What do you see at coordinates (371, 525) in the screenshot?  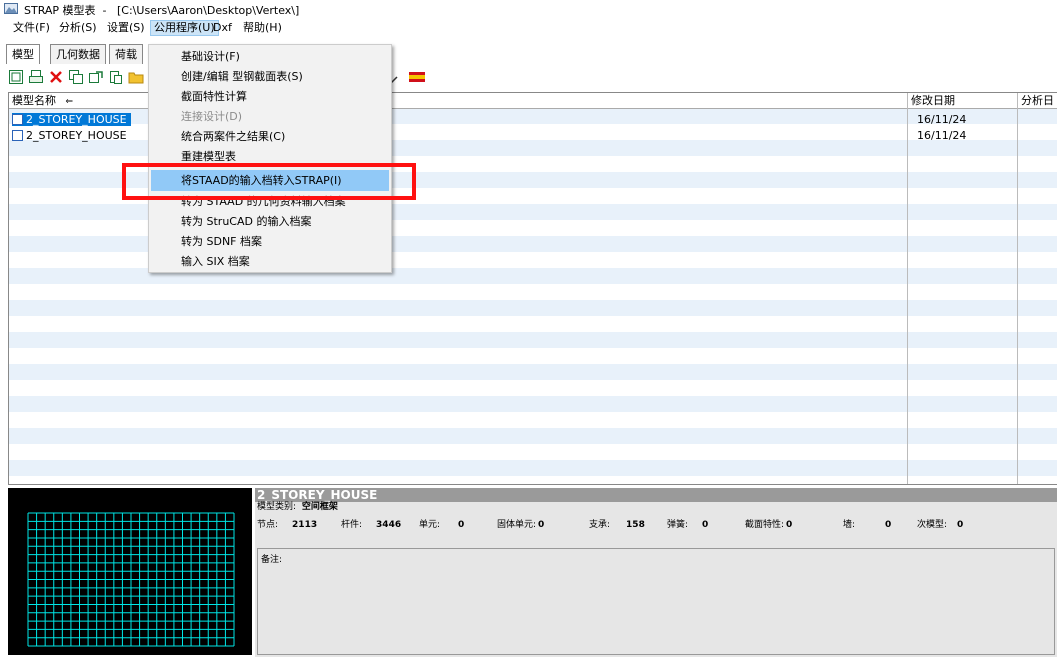 I see `stat-members: 杆件: 3446` at bounding box center [371, 525].